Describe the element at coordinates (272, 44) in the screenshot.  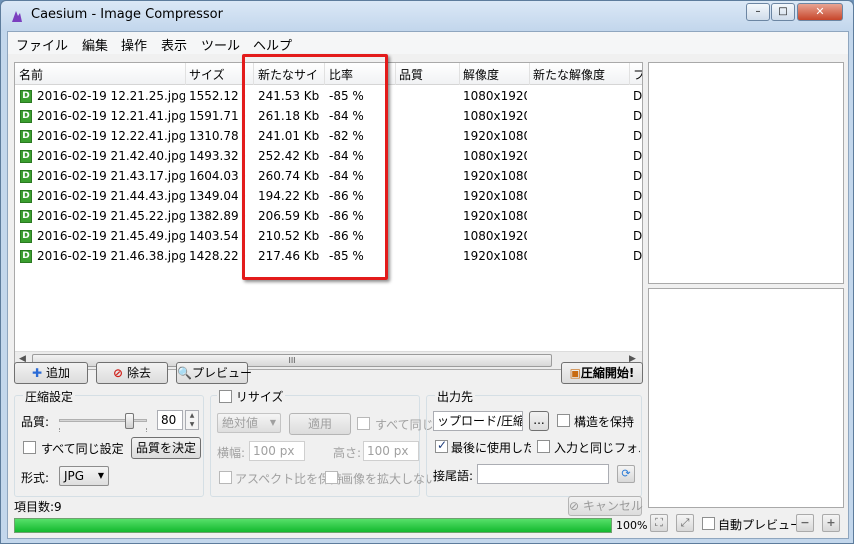
I see `menu-help: ヘルプ` at that location.